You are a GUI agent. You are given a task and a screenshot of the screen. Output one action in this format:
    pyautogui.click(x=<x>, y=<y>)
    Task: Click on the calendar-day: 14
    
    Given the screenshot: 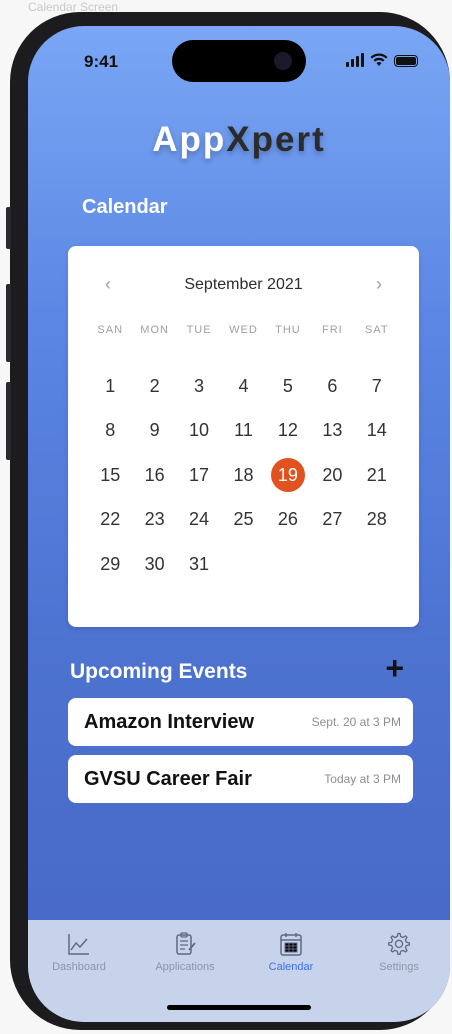 What is the action you would take?
    pyautogui.click(x=377, y=431)
    